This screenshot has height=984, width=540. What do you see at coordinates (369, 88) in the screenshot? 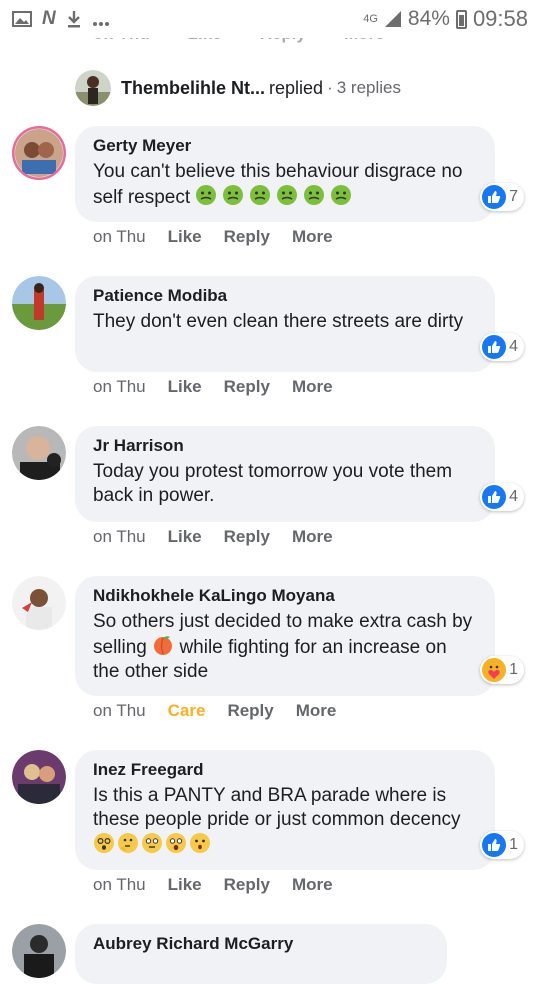
I see `replies-count: 3 replies` at bounding box center [369, 88].